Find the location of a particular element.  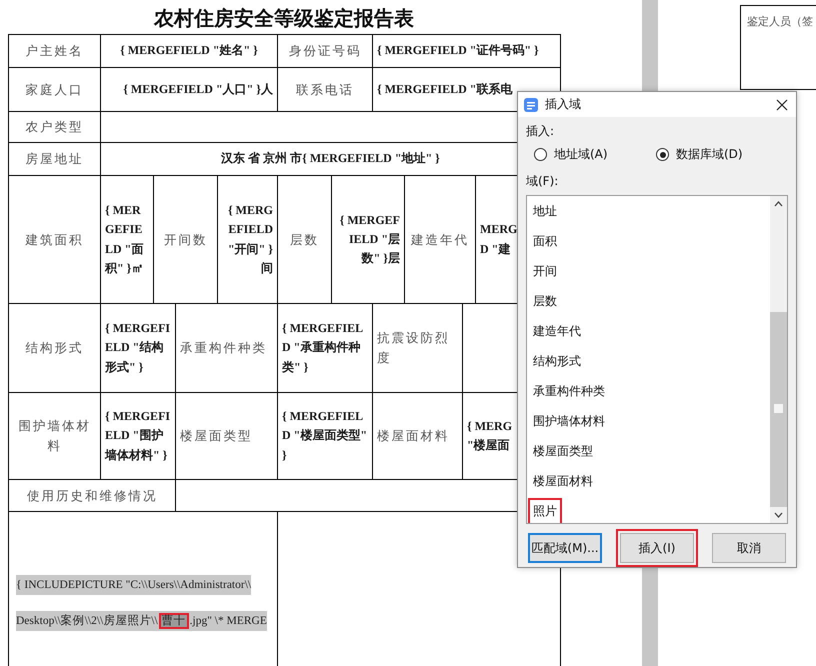

field-label: 开间数 is located at coordinates (186, 240).